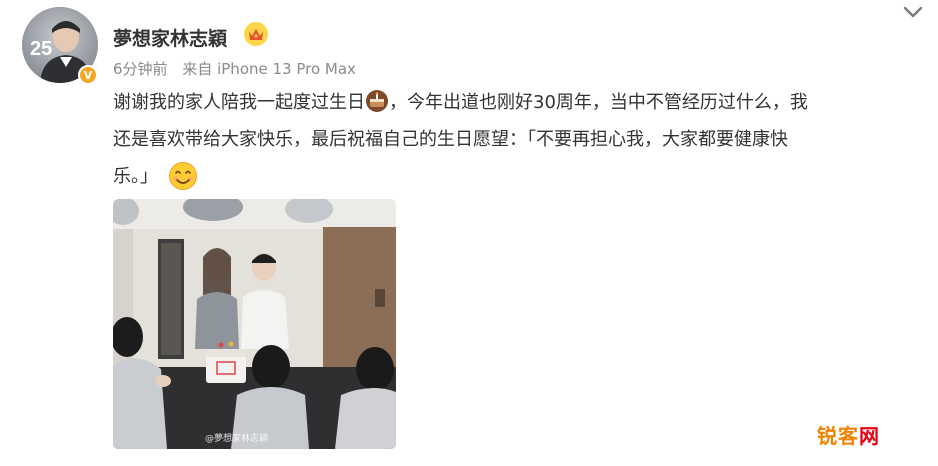 The height and width of the screenshot is (466, 938). I want to click on post-text-segment: 谢谢我的家人陪我一起度过生日, so click(239, 102).